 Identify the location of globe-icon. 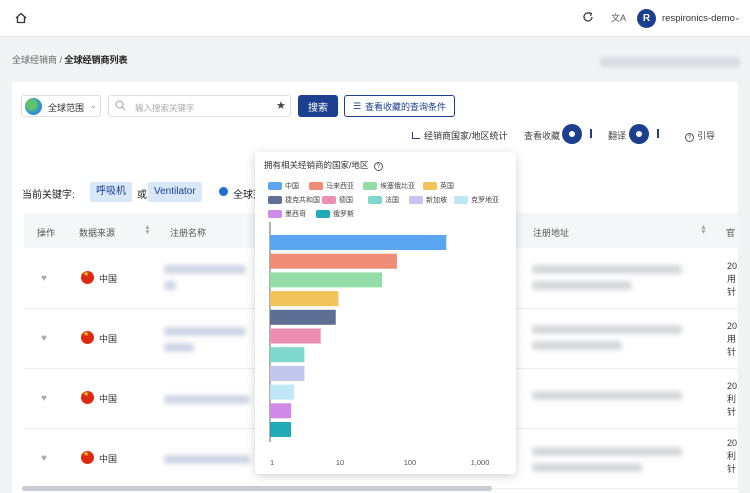
(33, 106).